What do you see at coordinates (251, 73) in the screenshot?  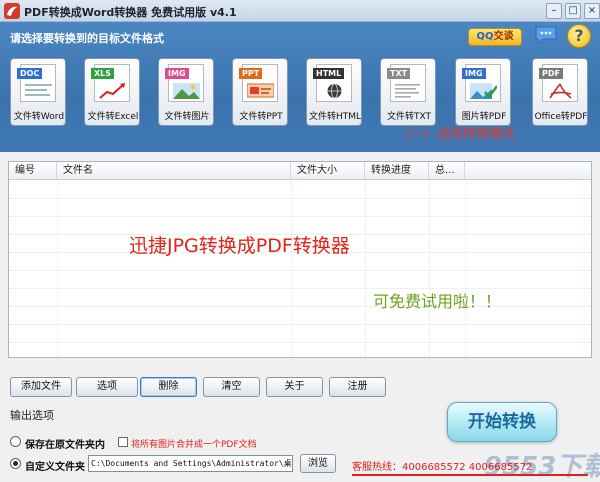 I see `format-tag: PPT` at bounding box center [251, 73].